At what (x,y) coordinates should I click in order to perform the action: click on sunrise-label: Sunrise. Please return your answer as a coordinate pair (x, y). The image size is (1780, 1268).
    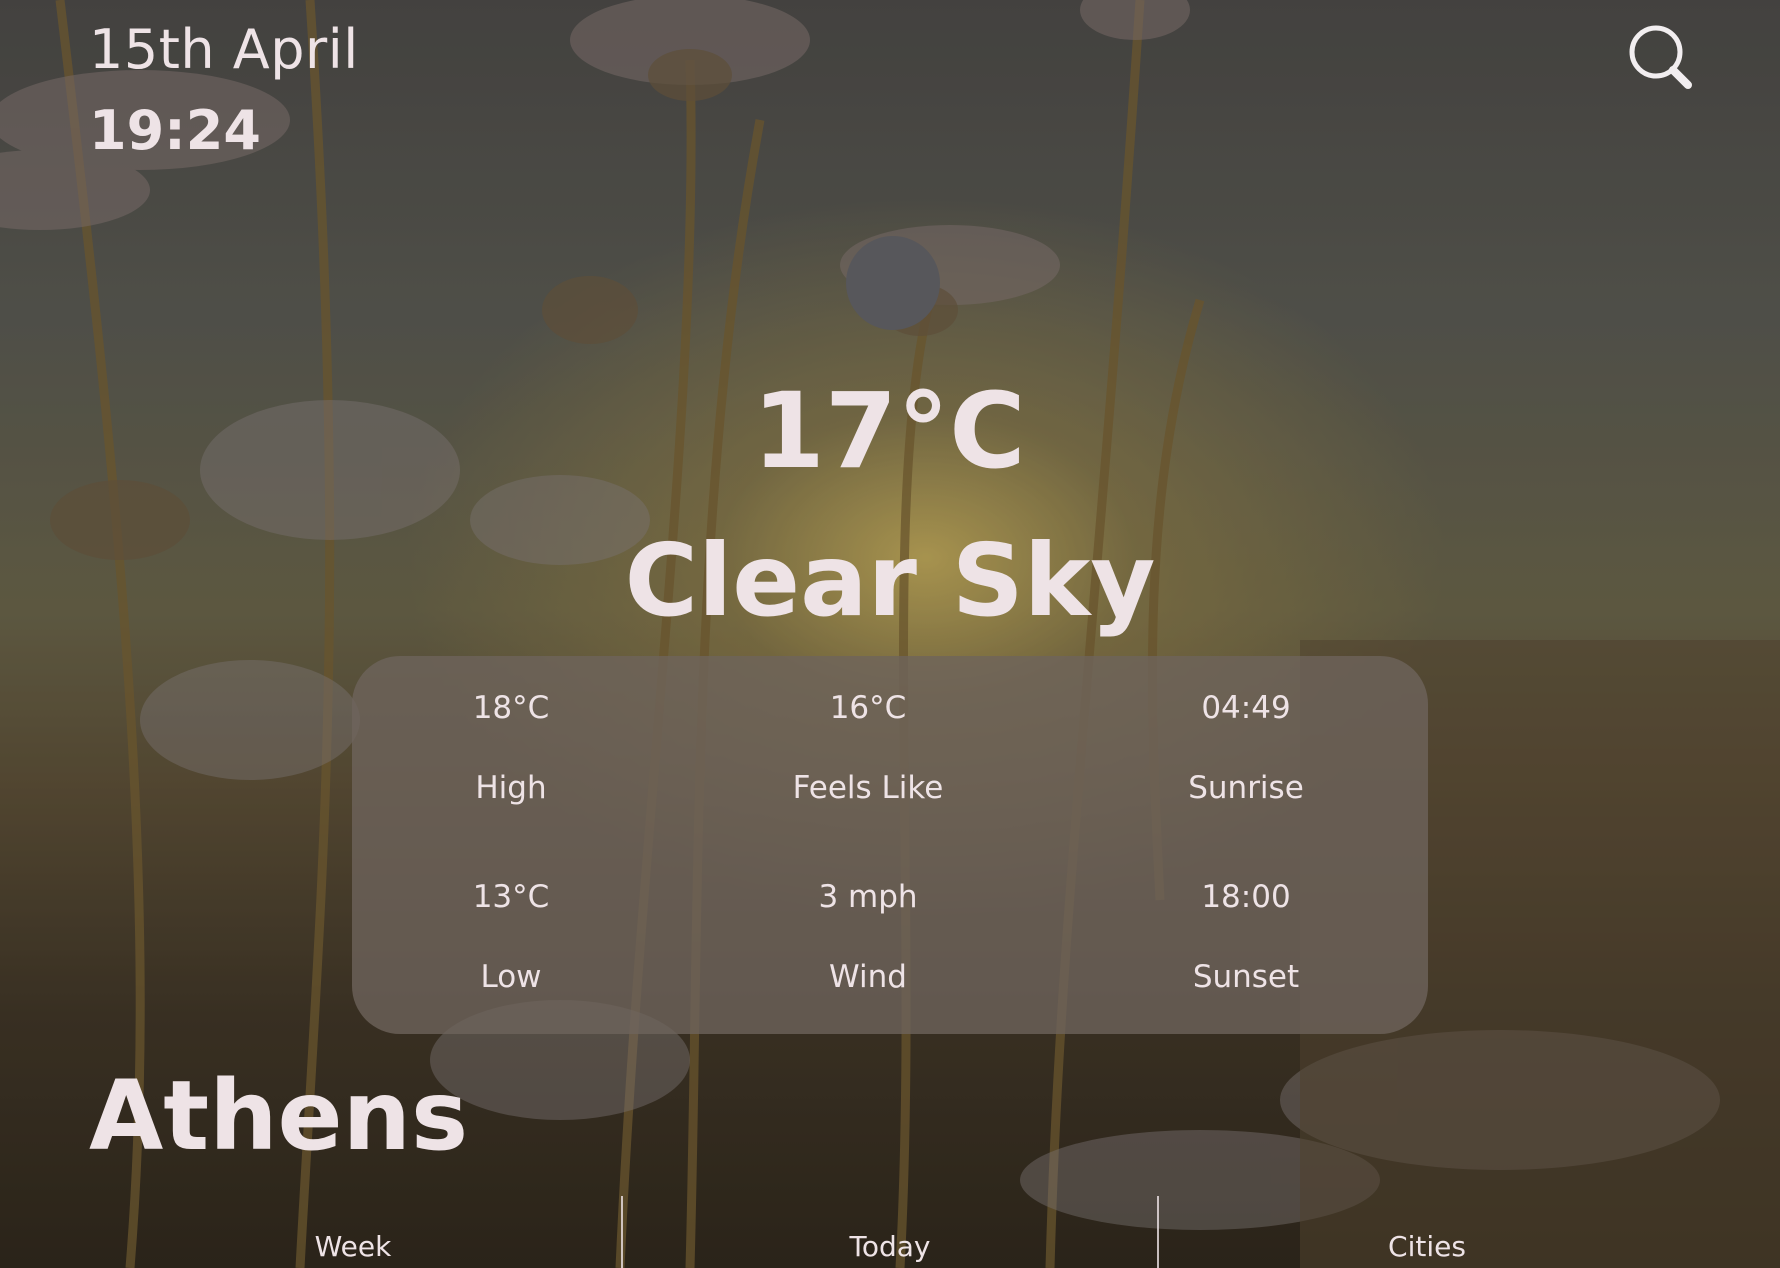
    Looking at the image, I should click on (1246, 788).